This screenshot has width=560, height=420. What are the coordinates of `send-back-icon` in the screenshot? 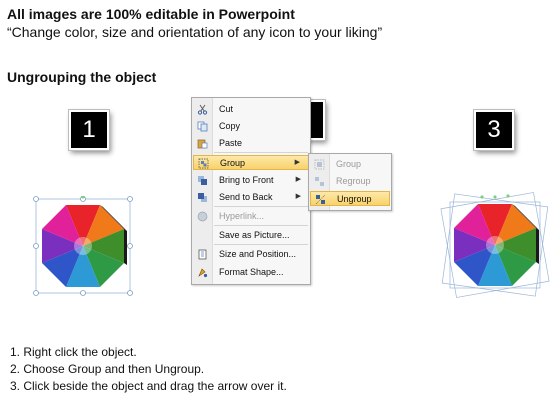 It's located at (202, 197).